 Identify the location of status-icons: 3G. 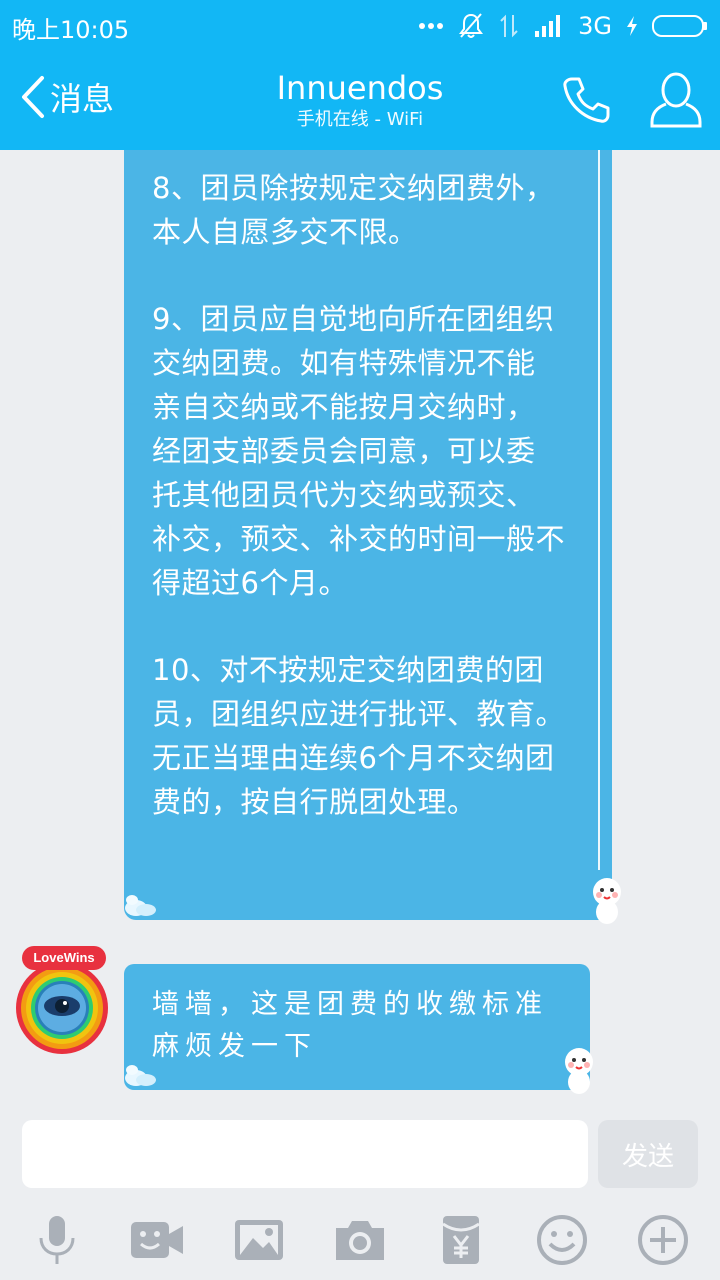
(563, 26).